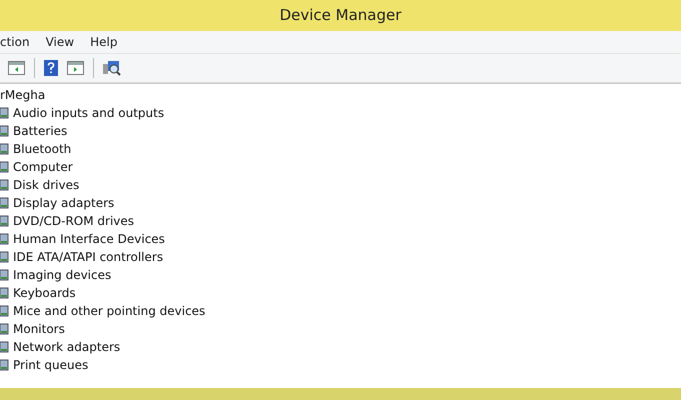 This screenshot has width=681, height=400. Describe the element at coordinates (341, 15) in the screenshot. I see `window-title: Device Manager` at that location.